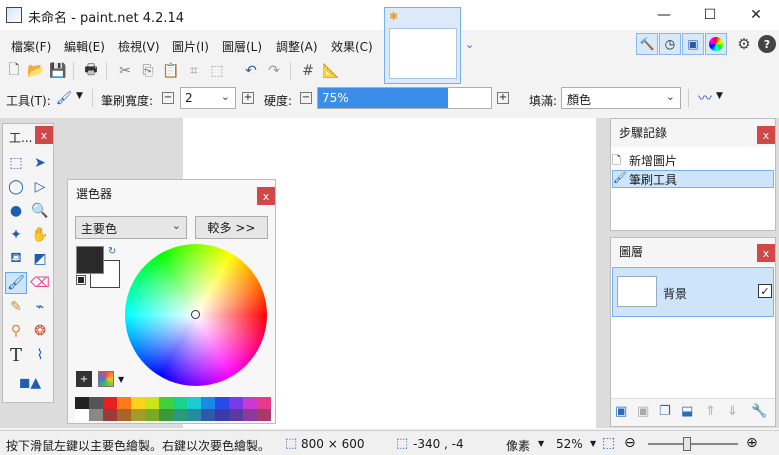 This screenshot has height=455, width=779. Describe the element at coordinates (647, 44) in the screenshot. I see `tools-window-toggle-icon: 🔨` at that location.